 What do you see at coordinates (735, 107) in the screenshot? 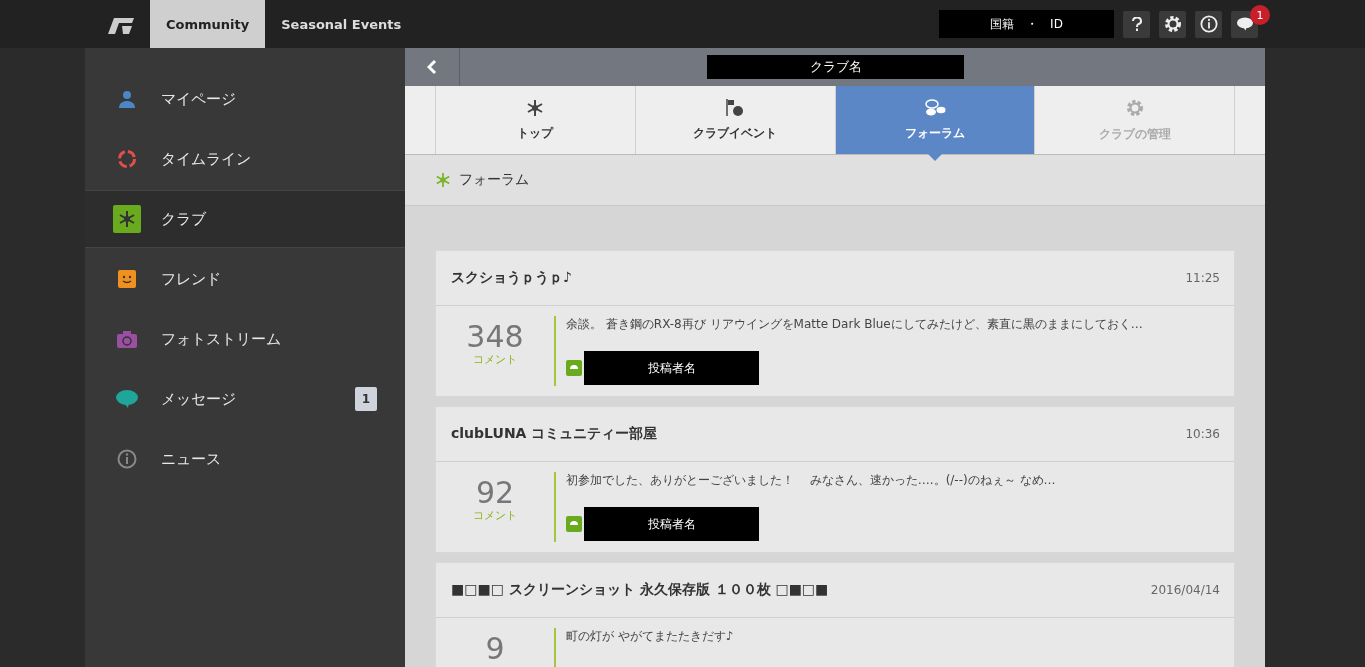
I see `flag-icon` at bounding box center [735, 107].